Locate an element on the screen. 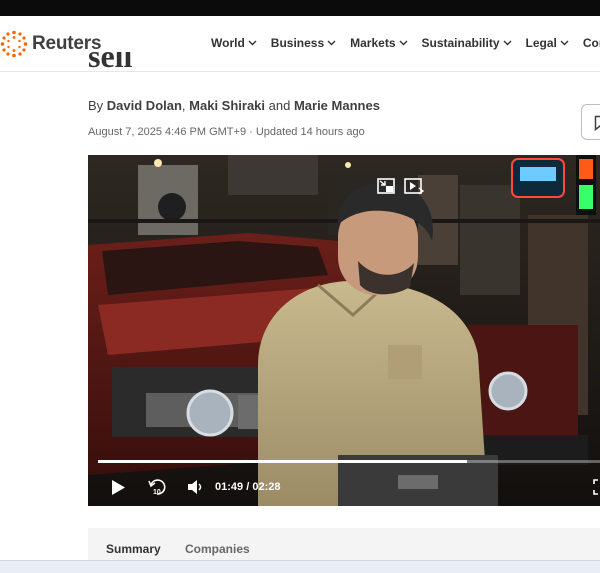 This screenshot has height=573, width=600. duration: 02:28 is located at coordinates (266, 487).